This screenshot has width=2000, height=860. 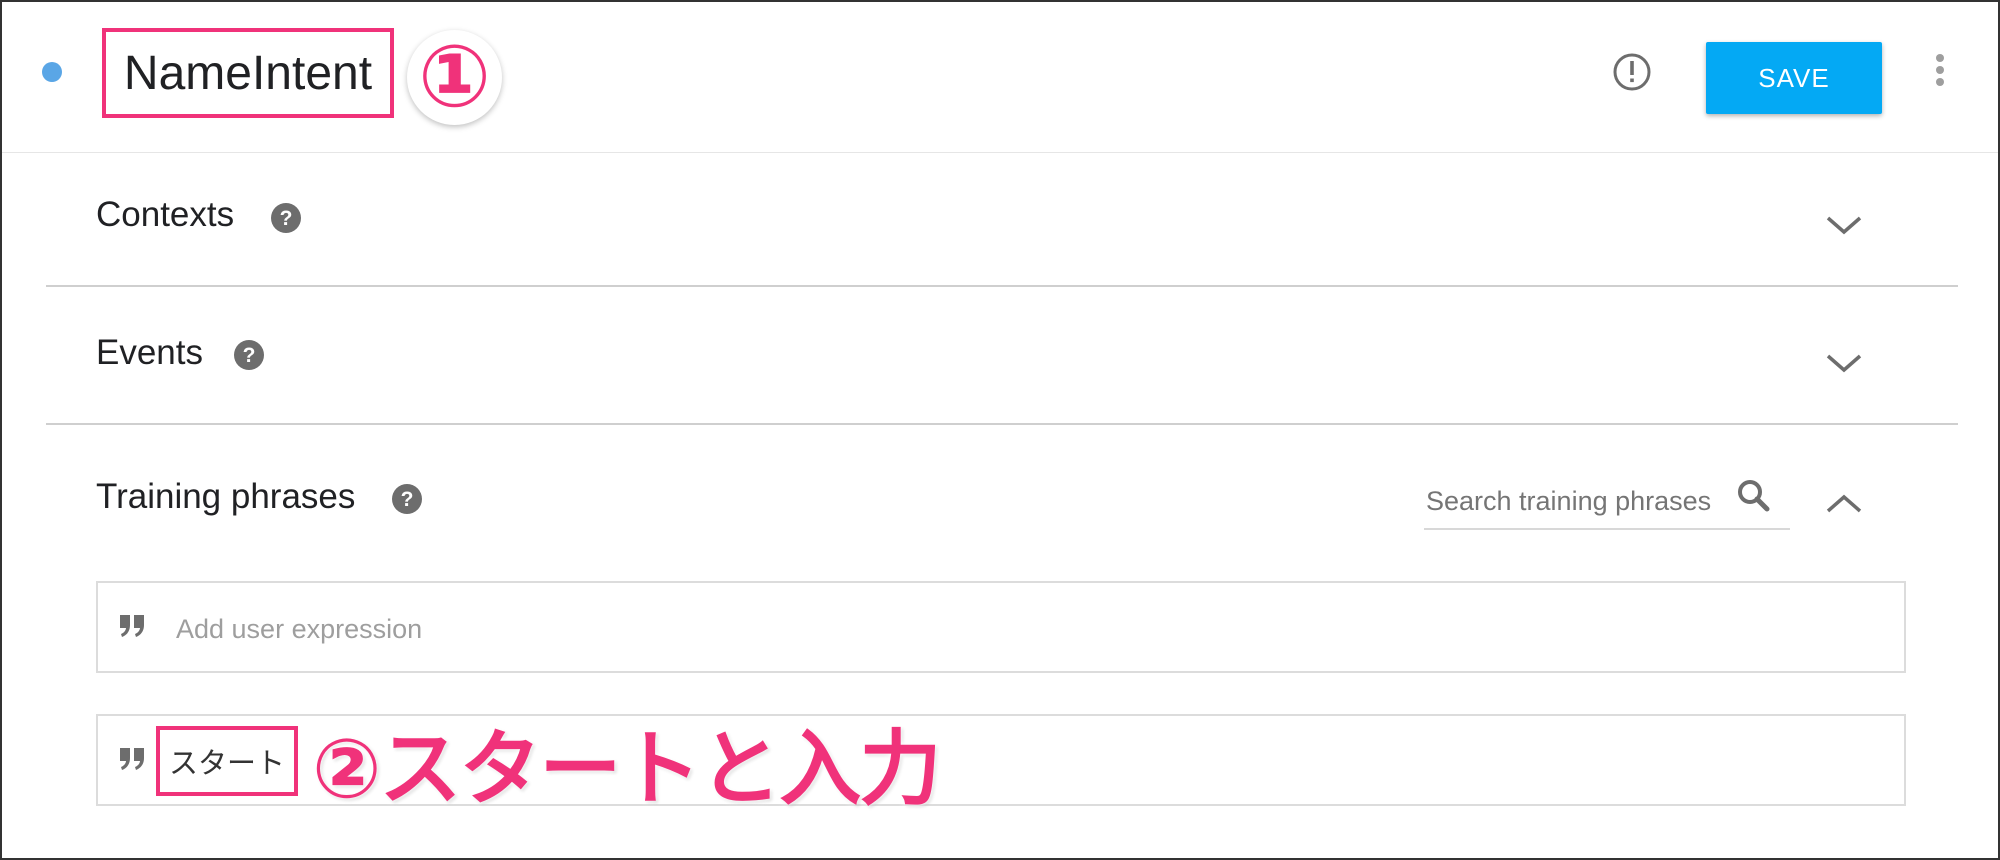 What do you see at coordinates (149, 352) in the screenshot?
I see `section-title-events: Events` at bounding box center [149, 352].